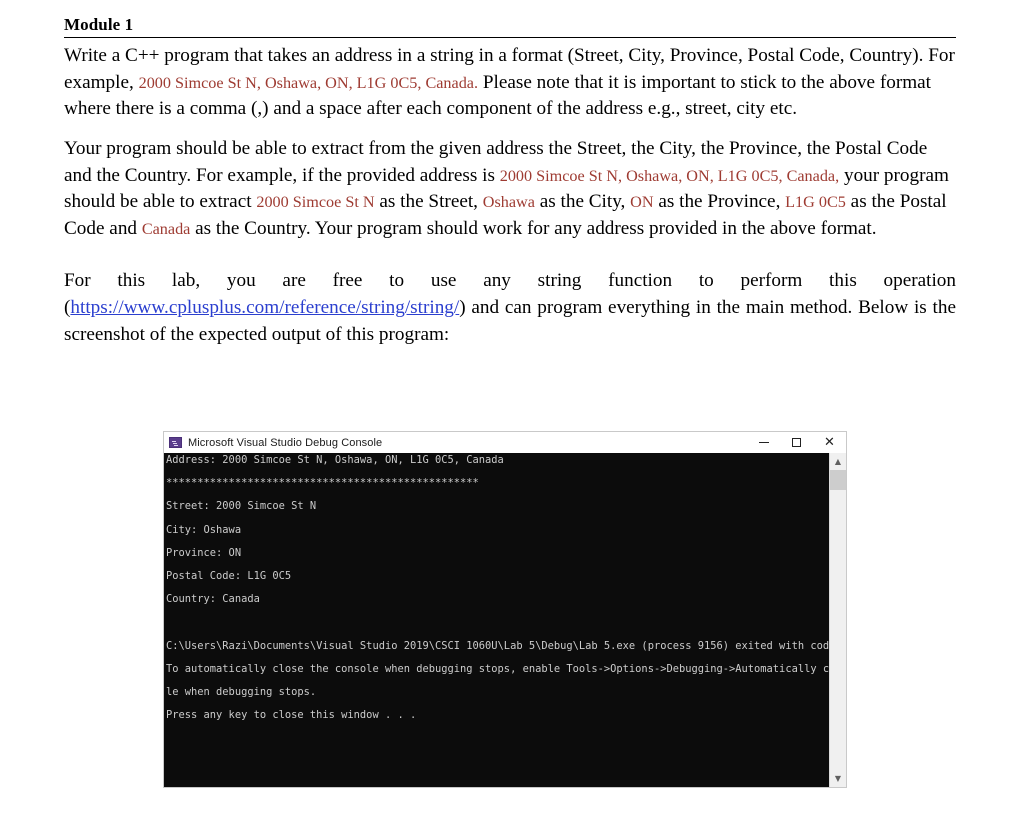 This screenshot has height=833, width=1018. I want to click on scrollbar-thumb, so click(838, 480).